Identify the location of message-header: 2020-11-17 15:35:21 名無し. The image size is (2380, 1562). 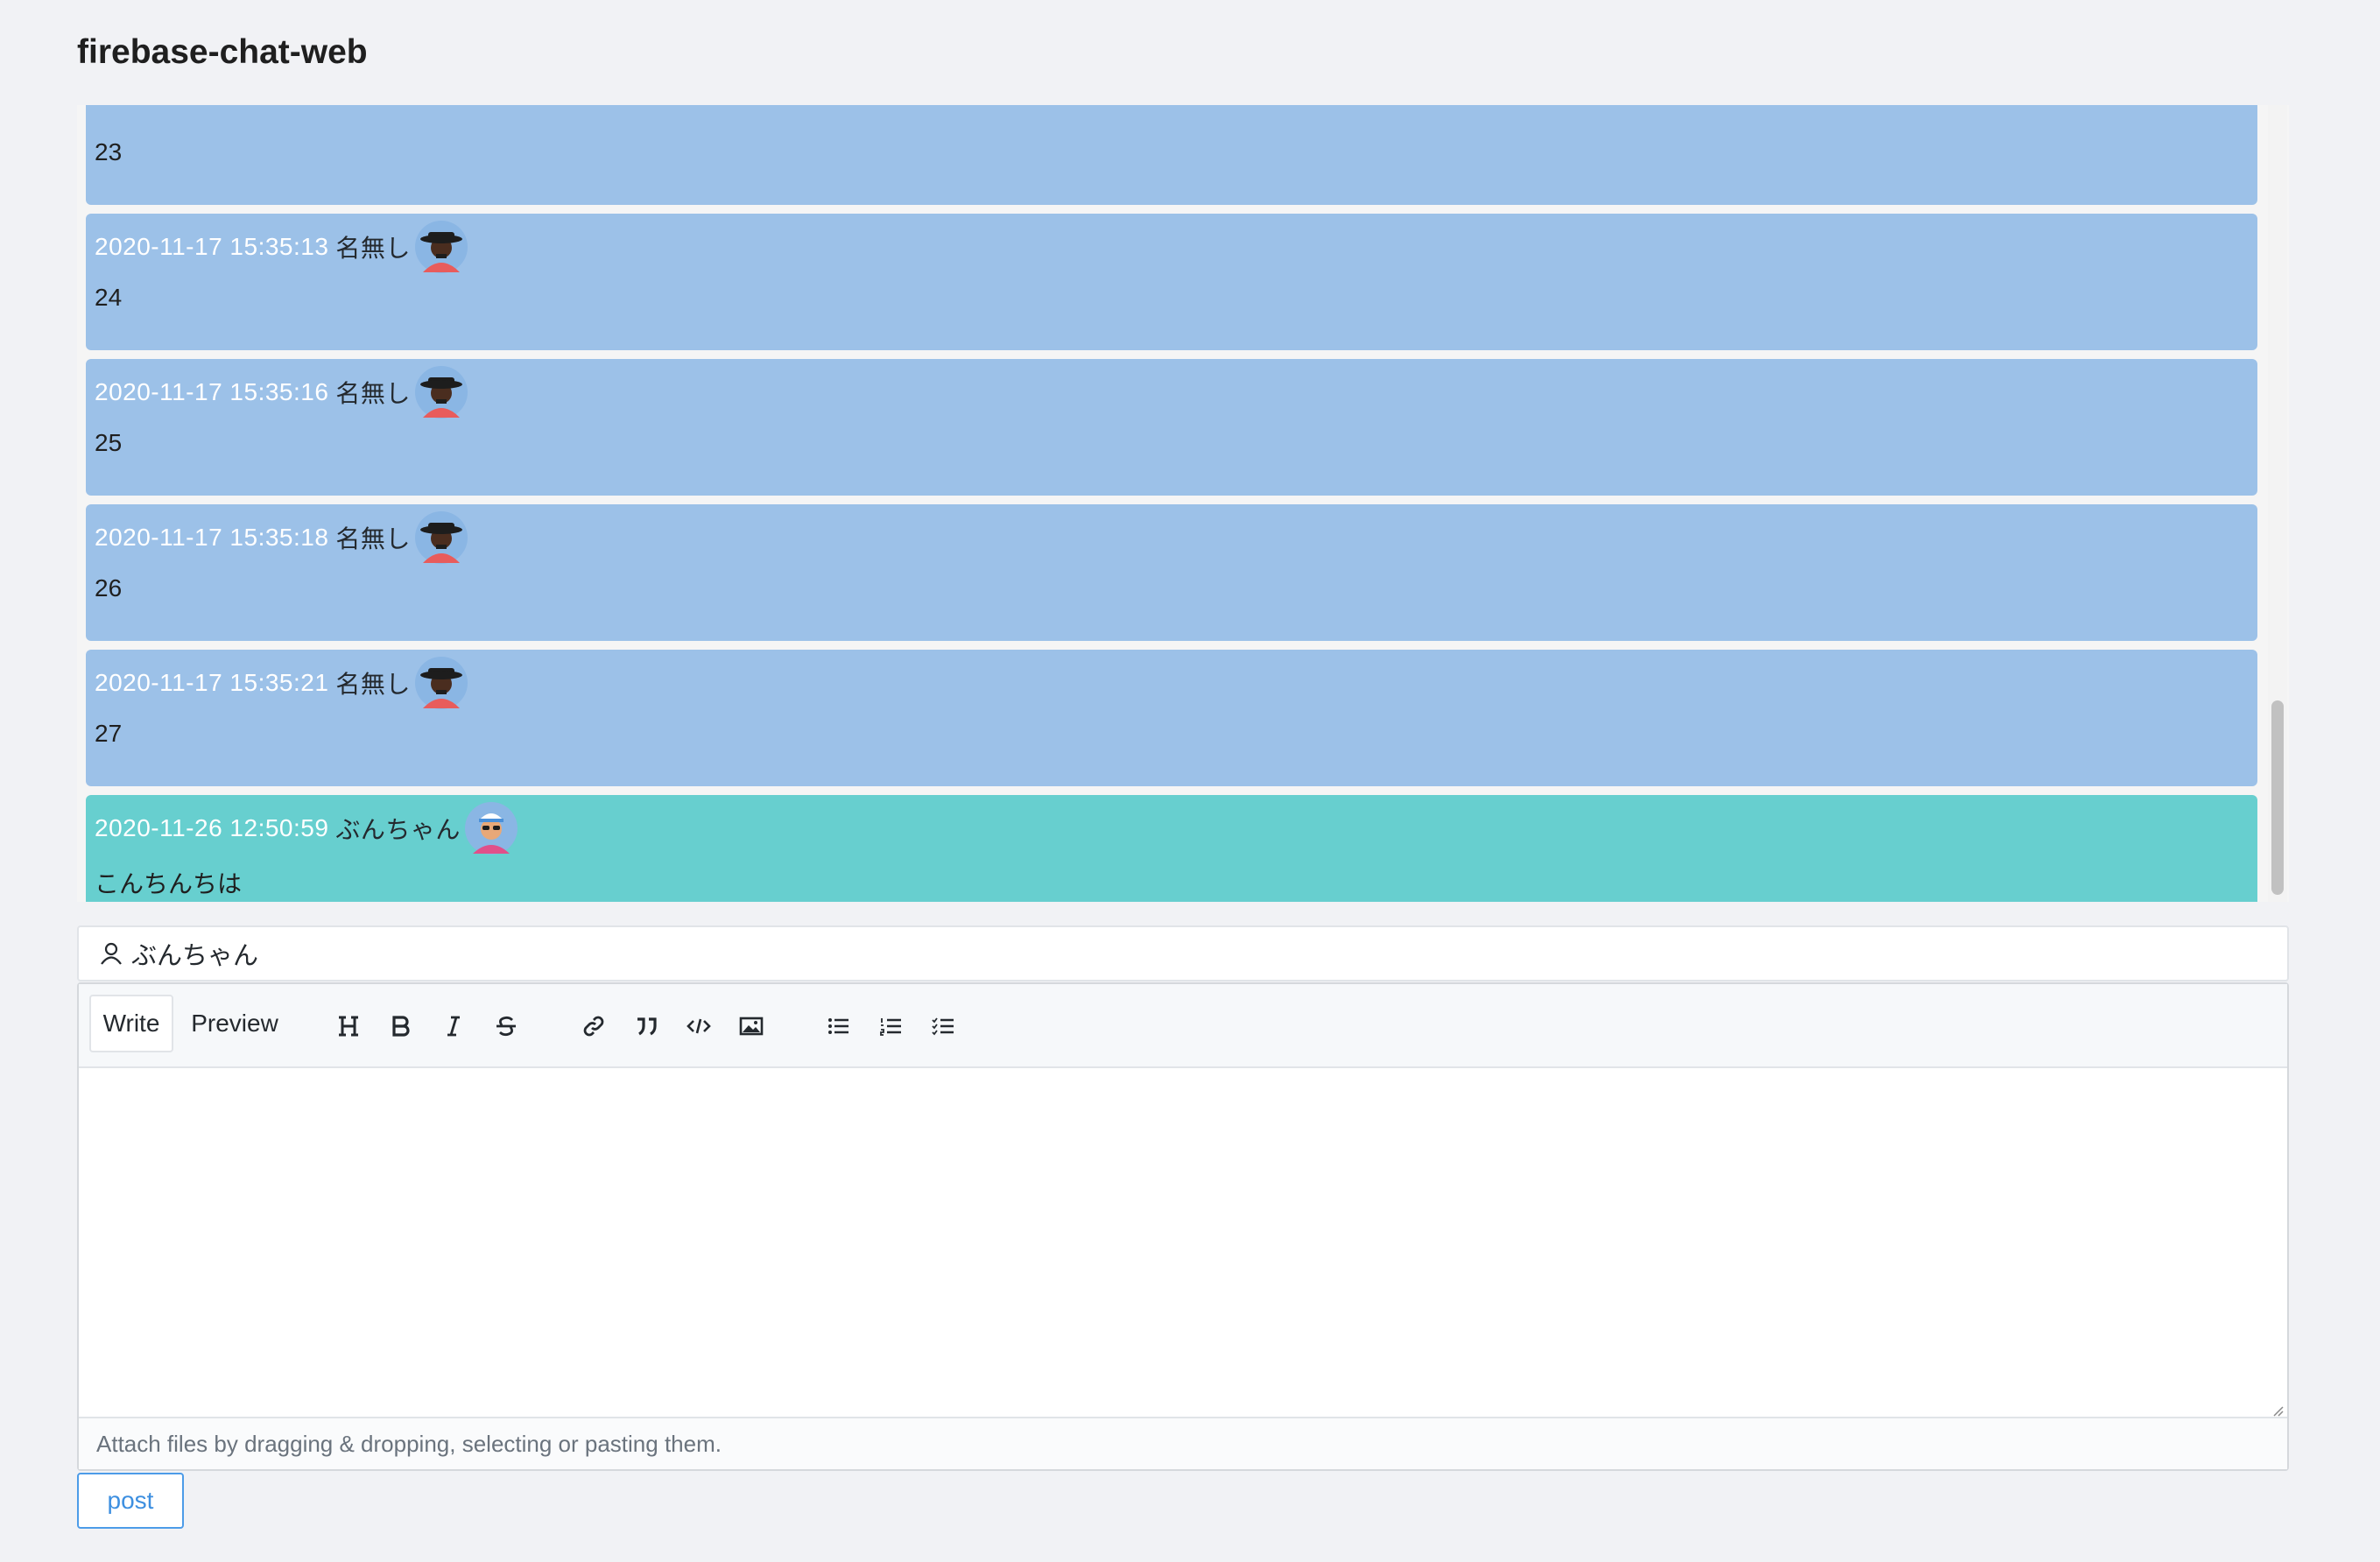
(281, 683).